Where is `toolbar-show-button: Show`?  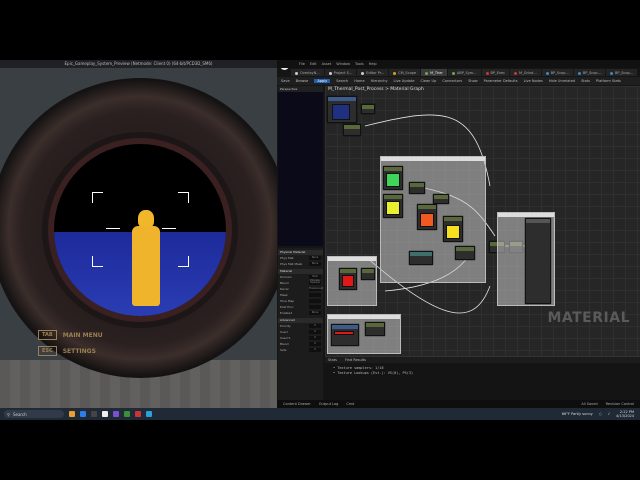
toolbar-show-button: Show is located at coordinates (472, 81).